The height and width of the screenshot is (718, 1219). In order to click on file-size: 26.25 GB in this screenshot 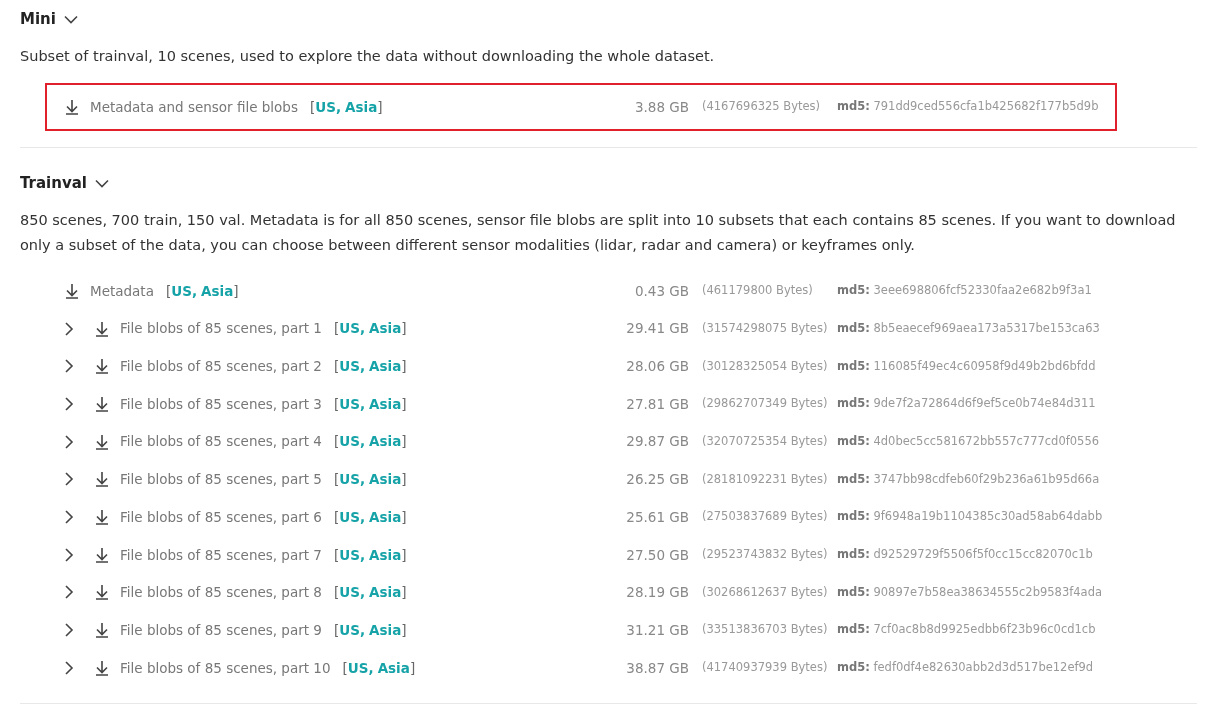, I will do `click(657, 480)`.